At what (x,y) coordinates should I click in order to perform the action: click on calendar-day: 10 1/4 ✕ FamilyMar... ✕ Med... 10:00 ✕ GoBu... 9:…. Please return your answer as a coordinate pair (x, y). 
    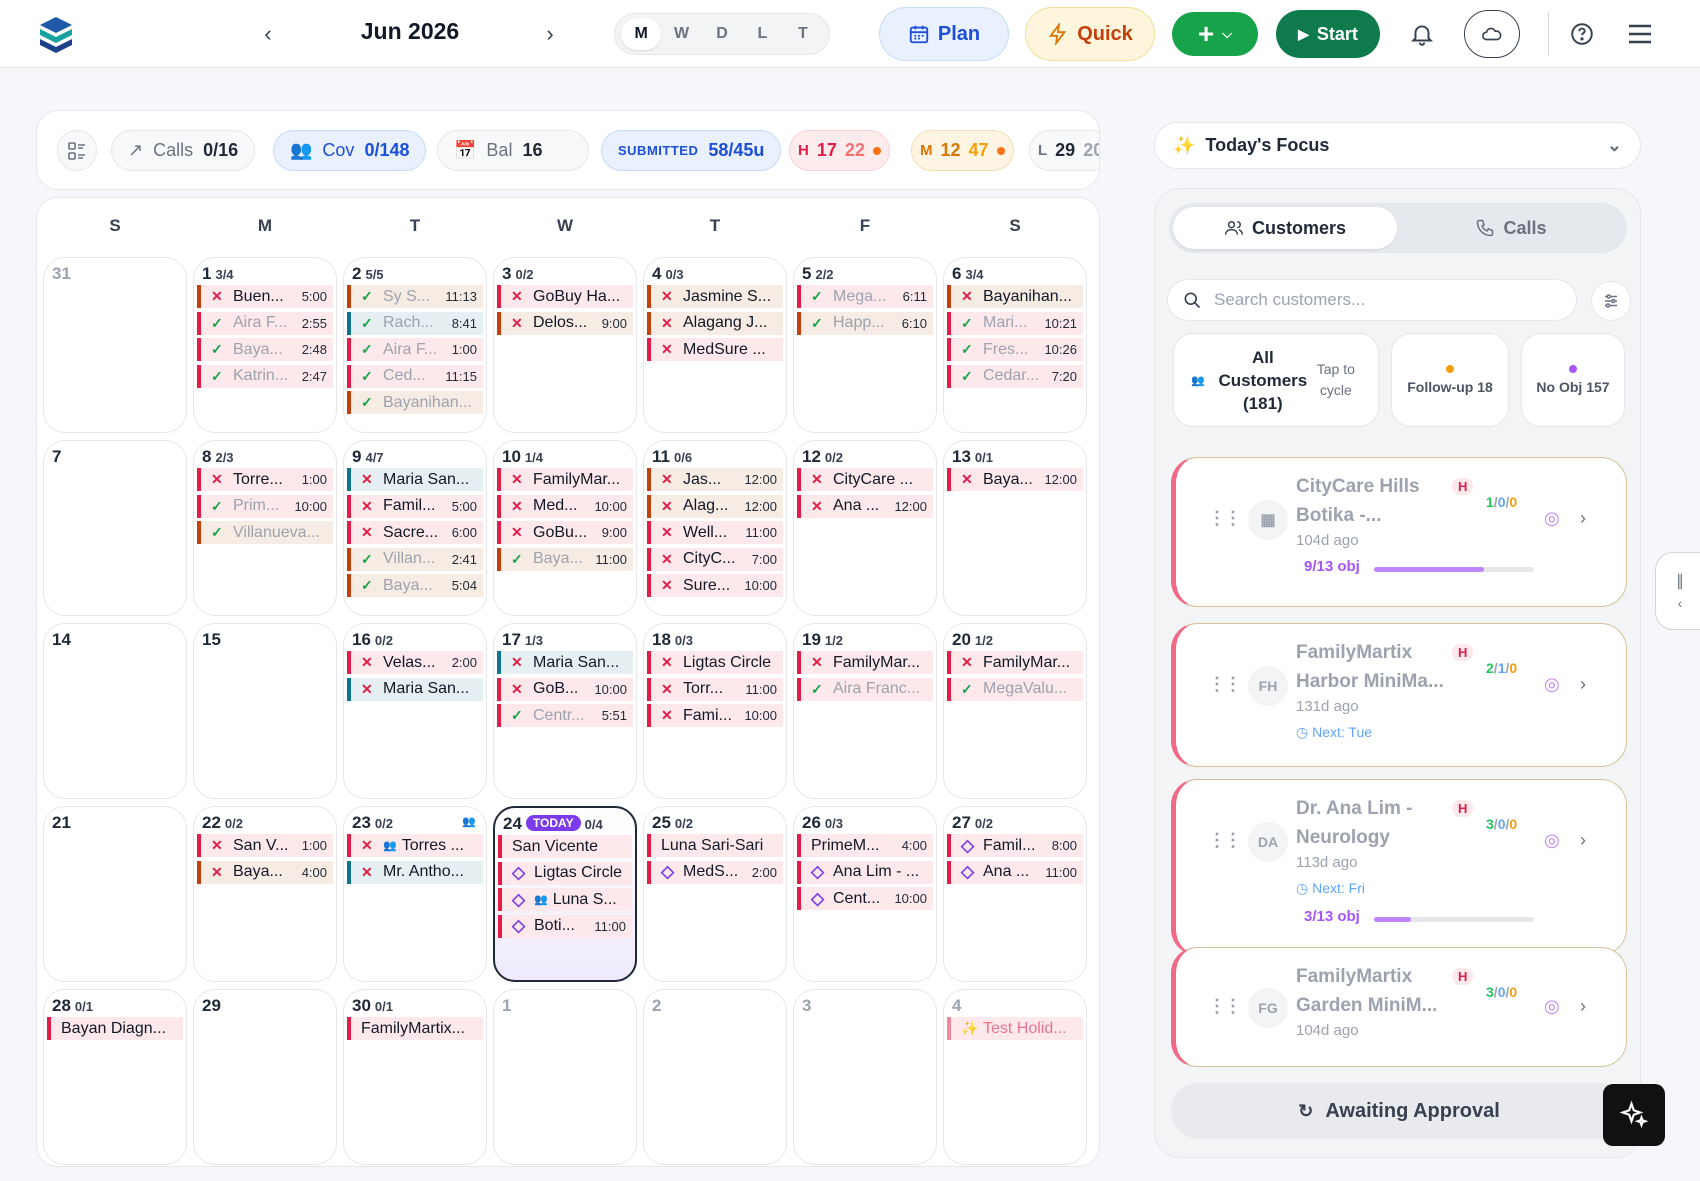
    Looking at the image, I should click on (565, 528).